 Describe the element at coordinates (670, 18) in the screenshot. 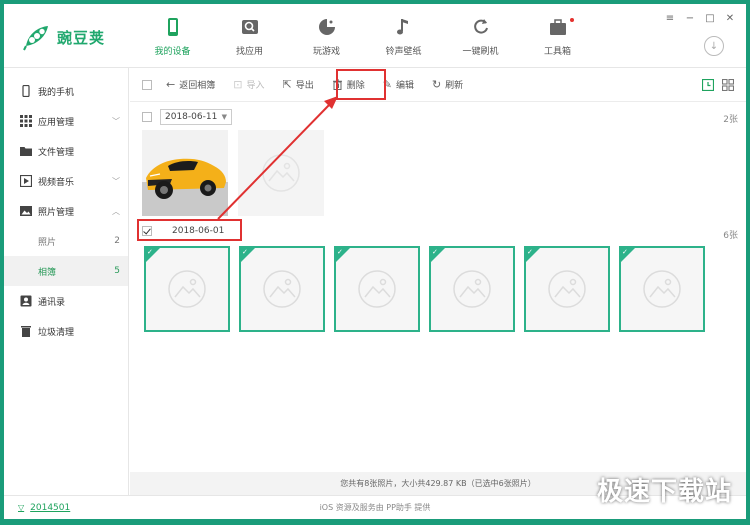

I see `menu-icon: ≡` at that location.